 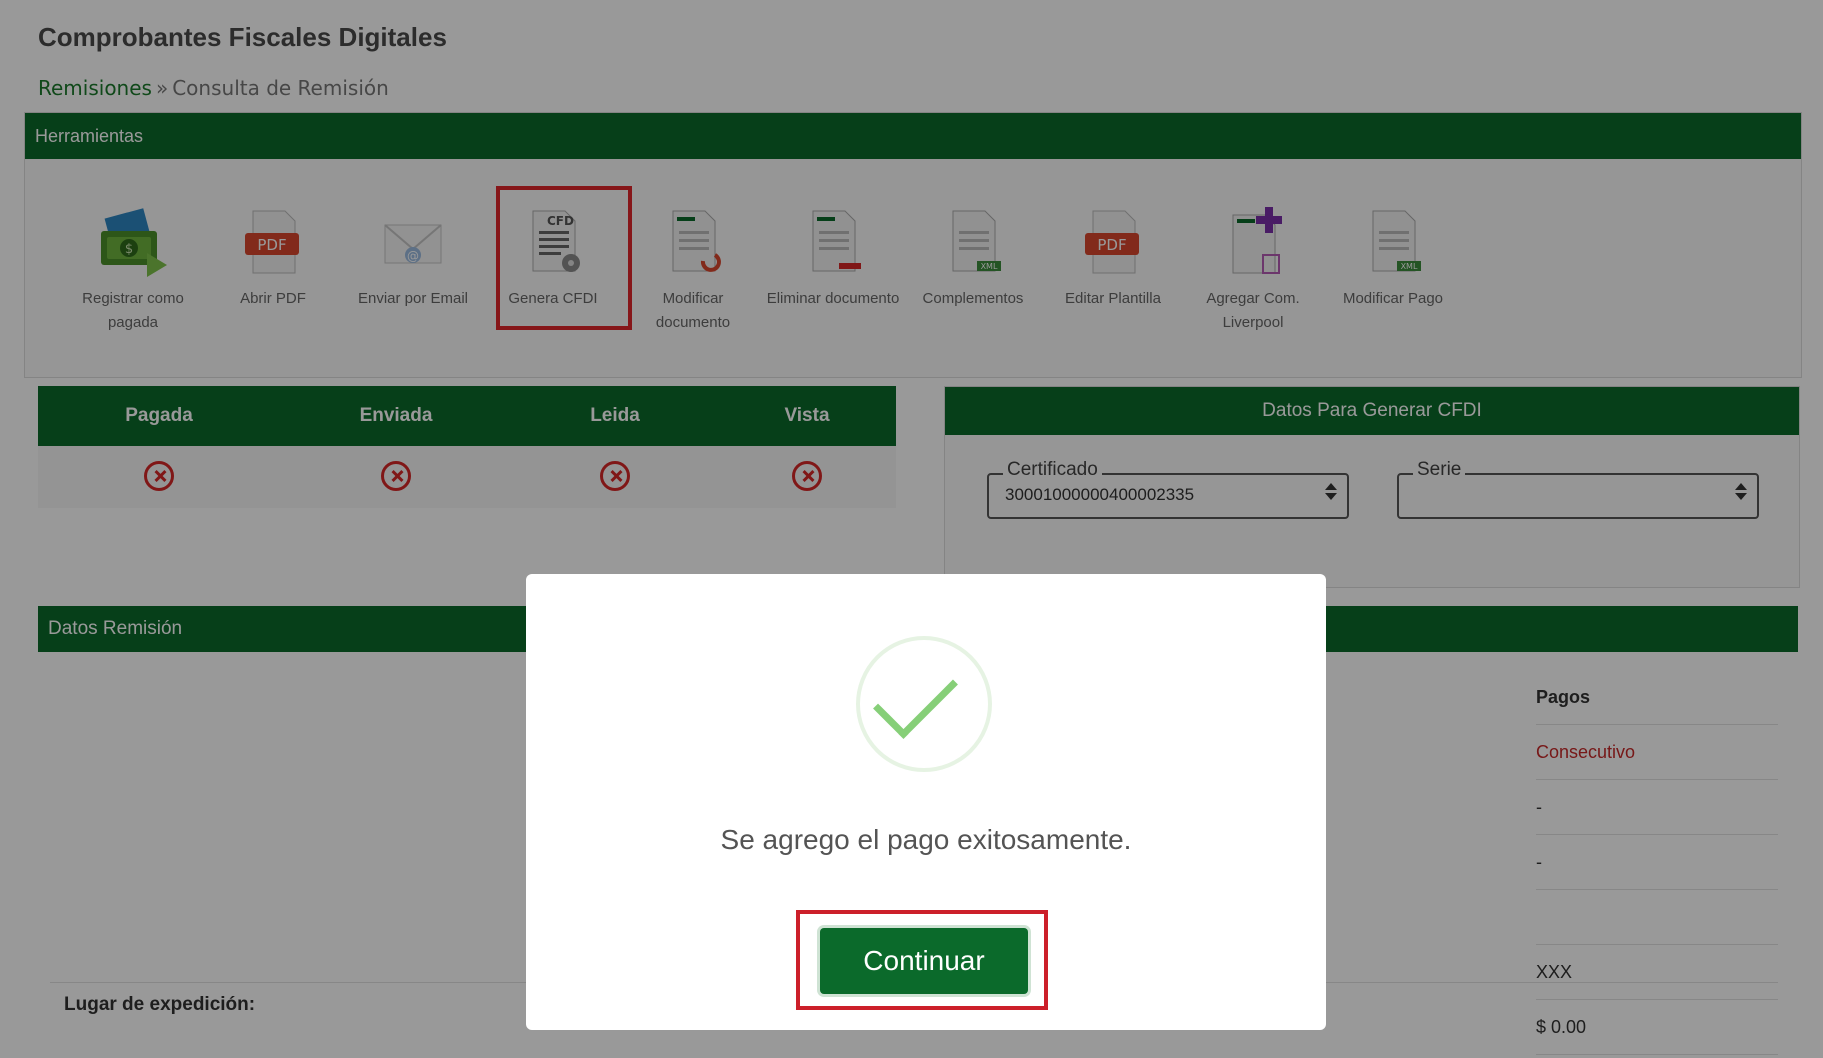 What do you see at coordinates (924, 704) in the screenshot?
I see `success-check-icon` at bounding box center [924, 704].